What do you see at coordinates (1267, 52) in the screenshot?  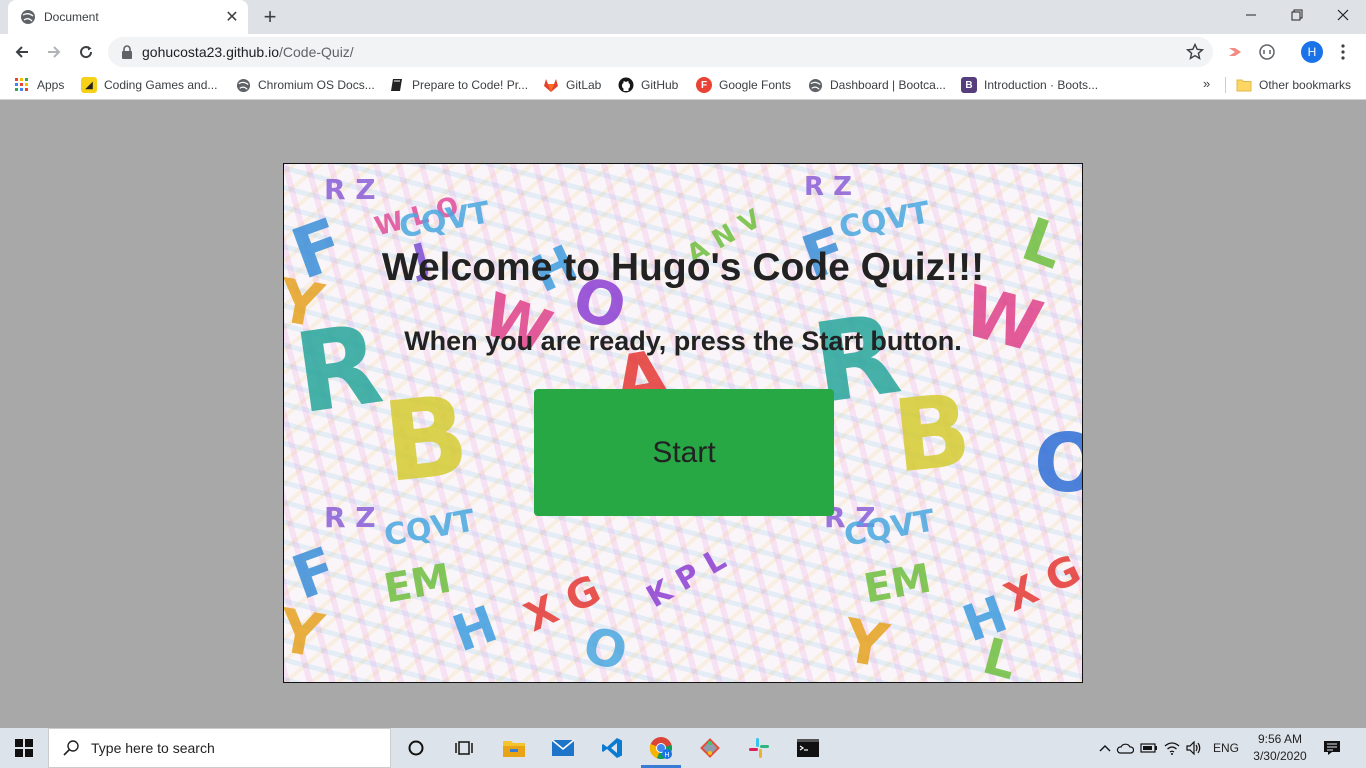 I see `extension-circle-icon` at bounding box center [1267, 52].